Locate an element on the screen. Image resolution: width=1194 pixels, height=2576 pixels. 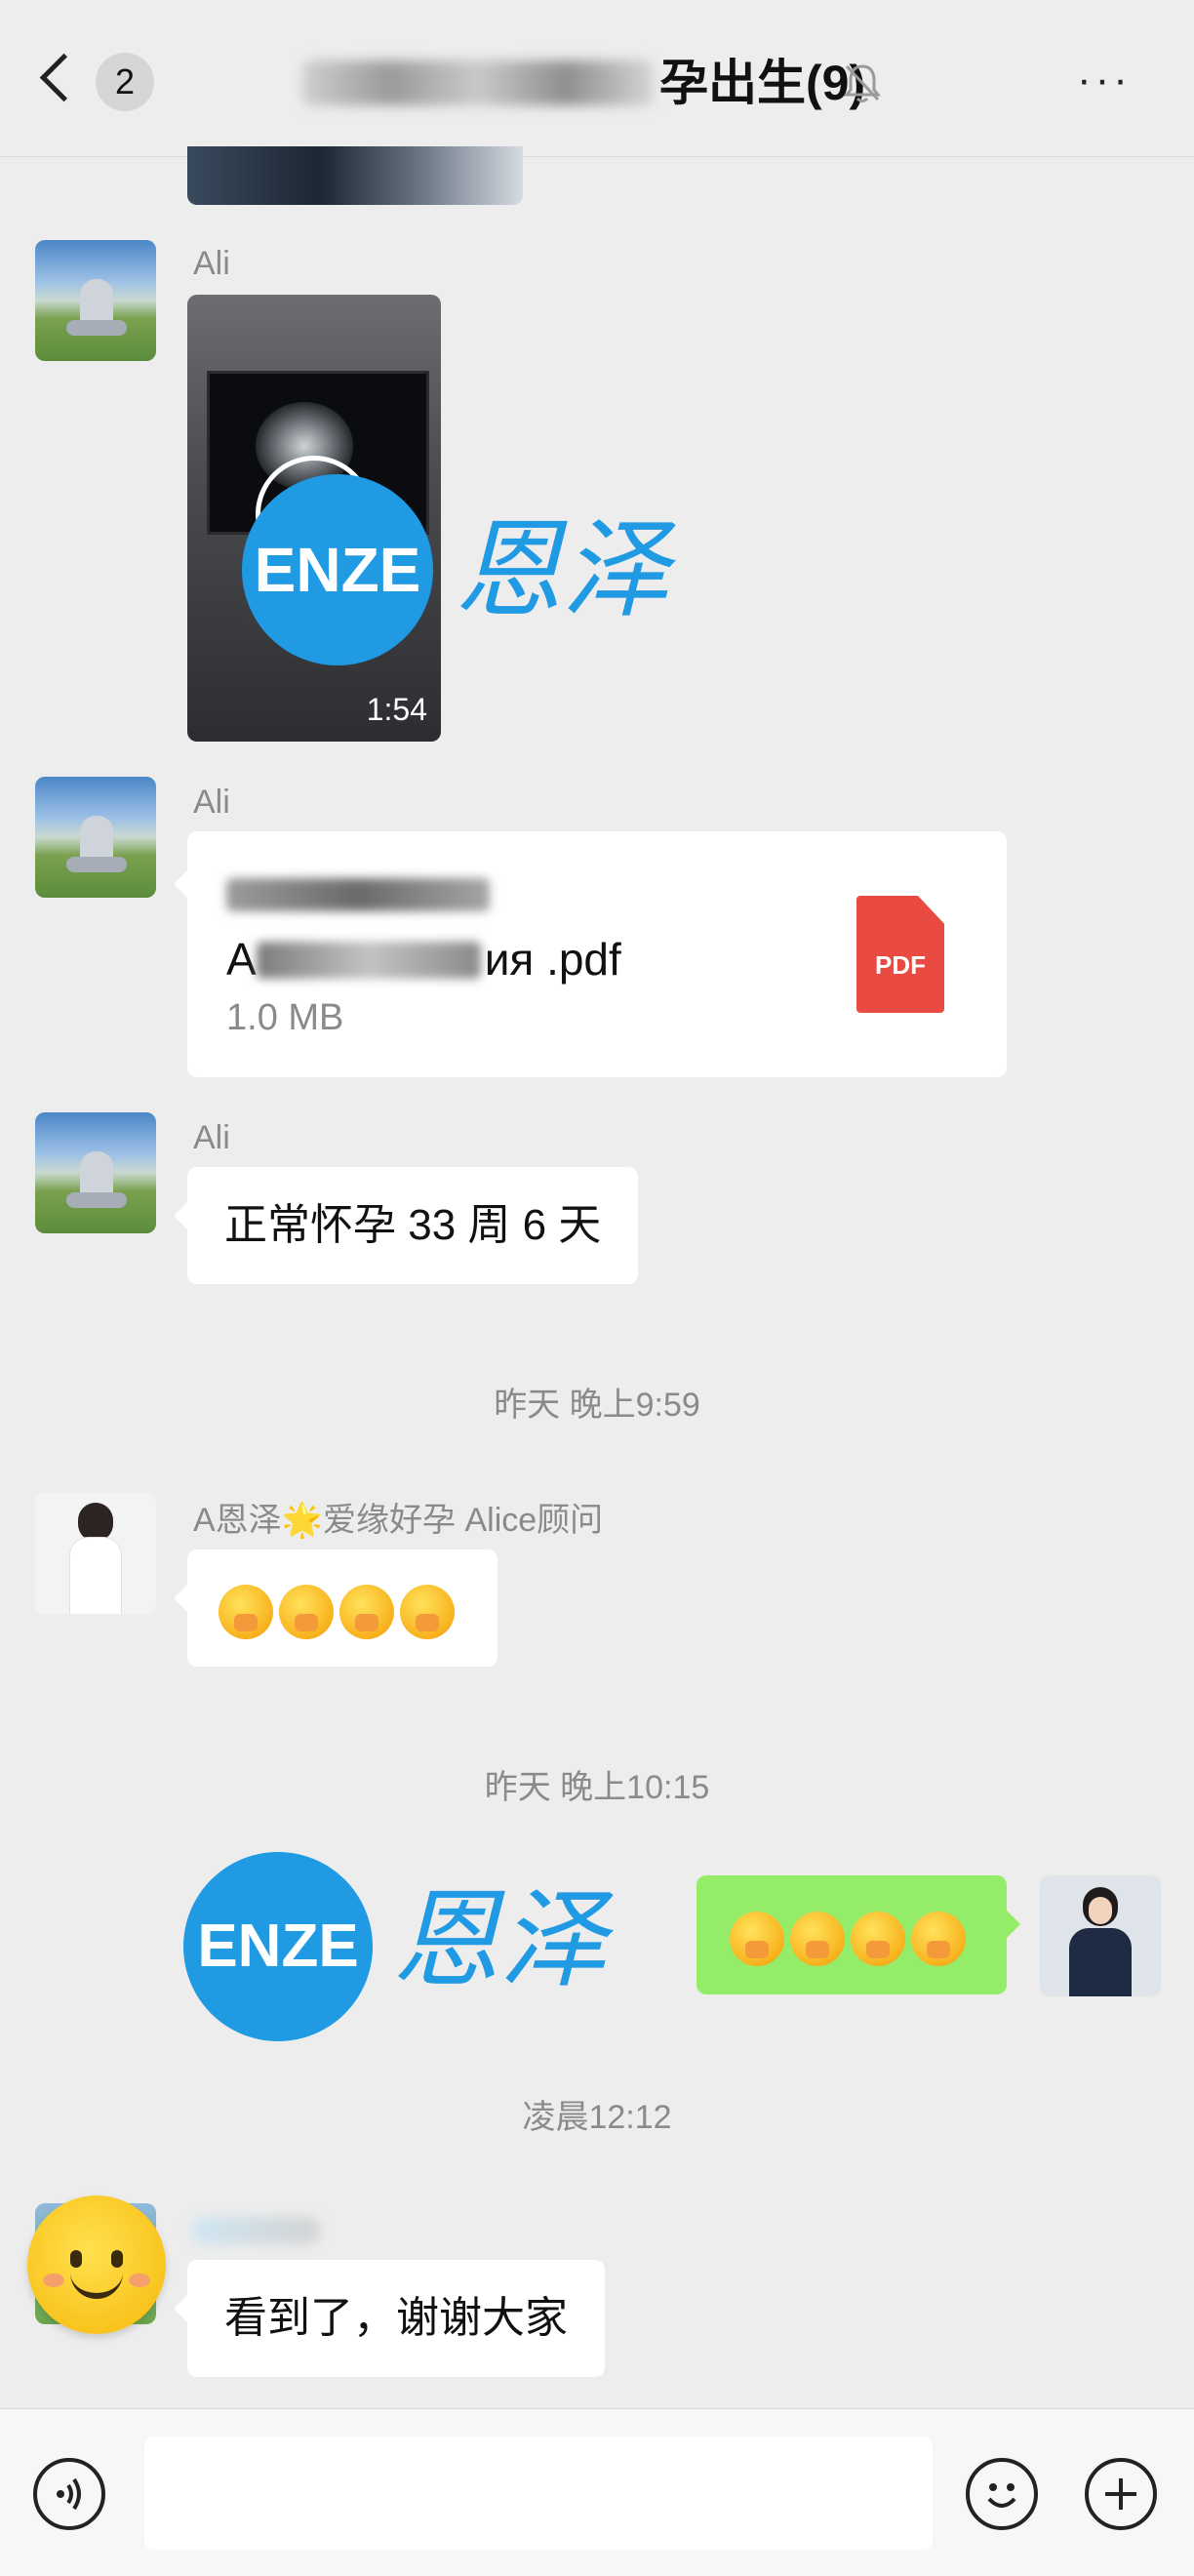
file-message: Aия .pdf 1.0 MB PDF is located at coordinates (590, 954).